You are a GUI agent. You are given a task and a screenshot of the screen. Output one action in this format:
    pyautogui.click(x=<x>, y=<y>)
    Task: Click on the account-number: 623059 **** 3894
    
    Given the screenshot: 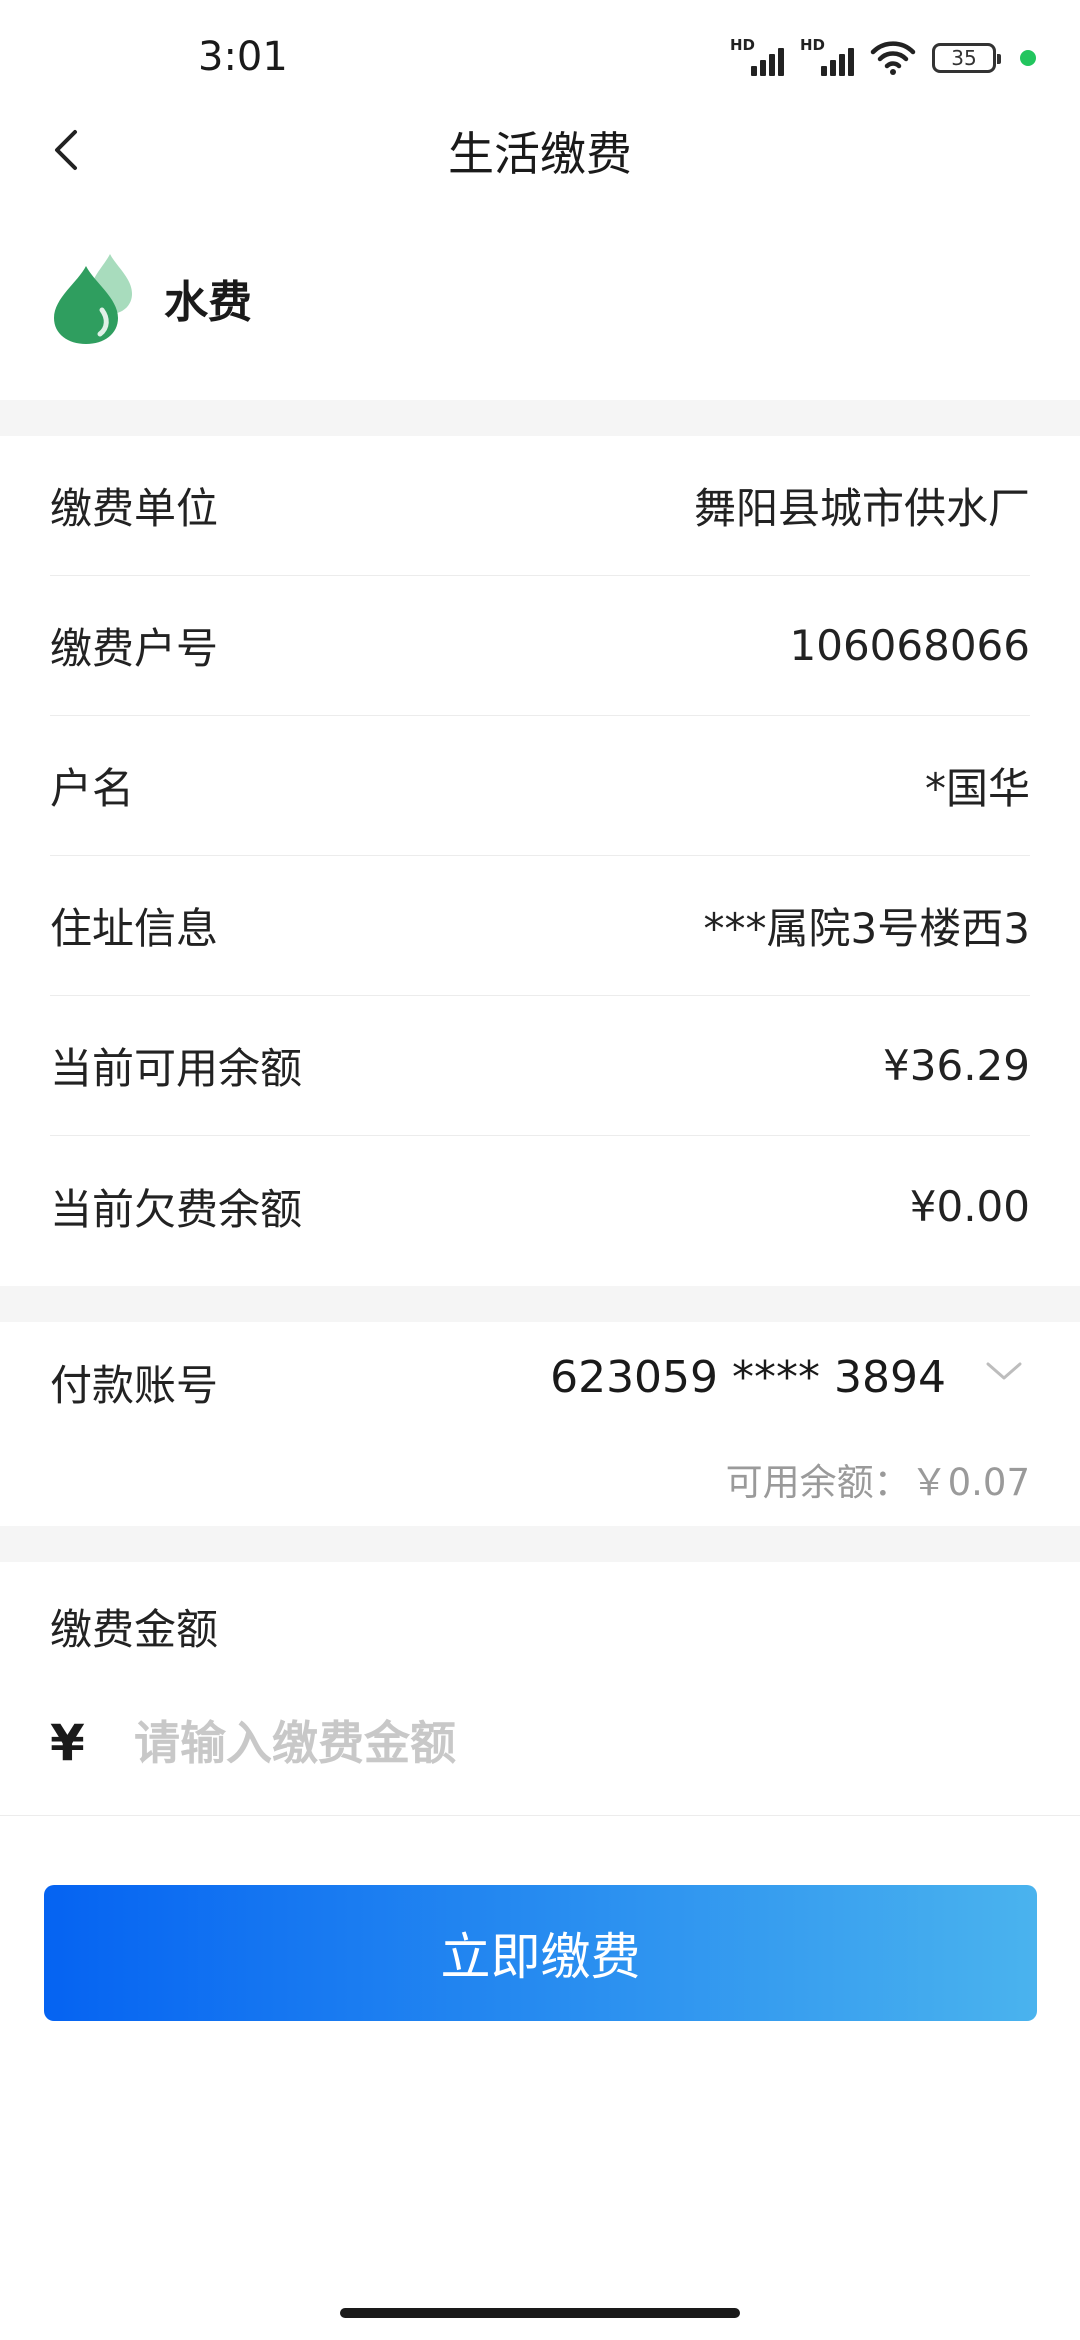 What is the action you would take?
    pyautogui.click(x=748, y=1377)
    